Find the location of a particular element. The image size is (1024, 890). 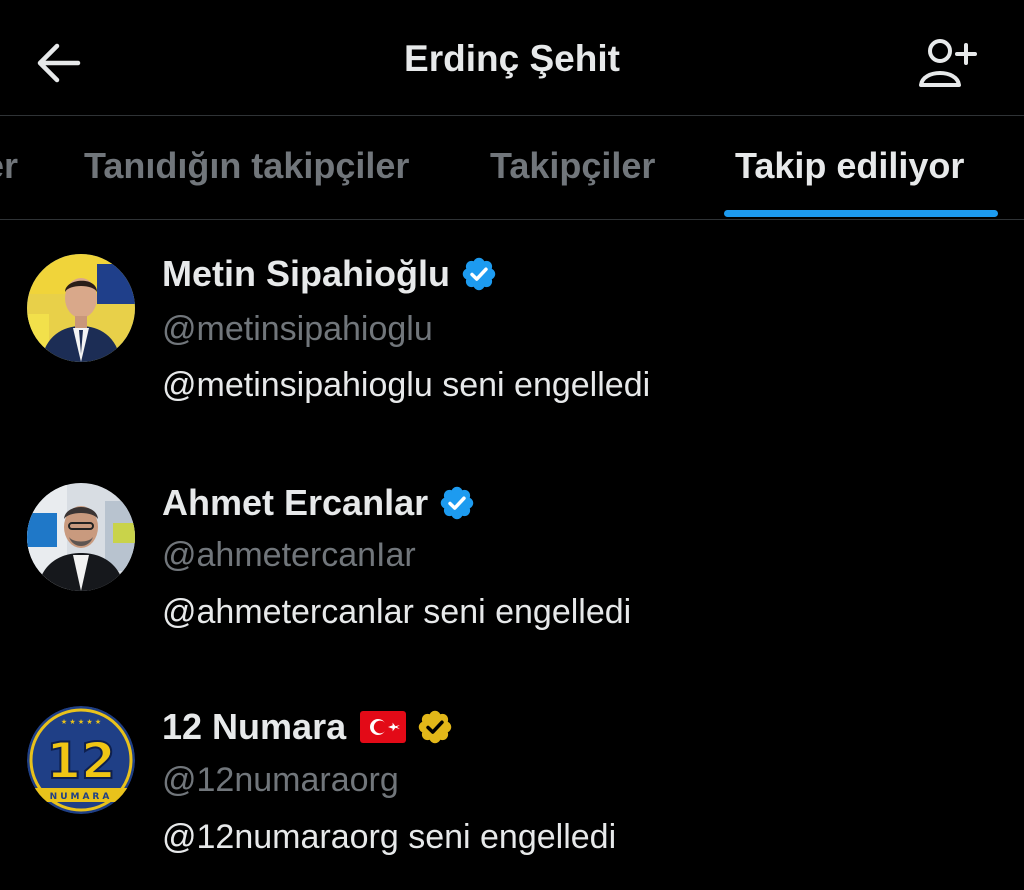

handle: @ahmetercanIar is located at coordinates (289, 555).